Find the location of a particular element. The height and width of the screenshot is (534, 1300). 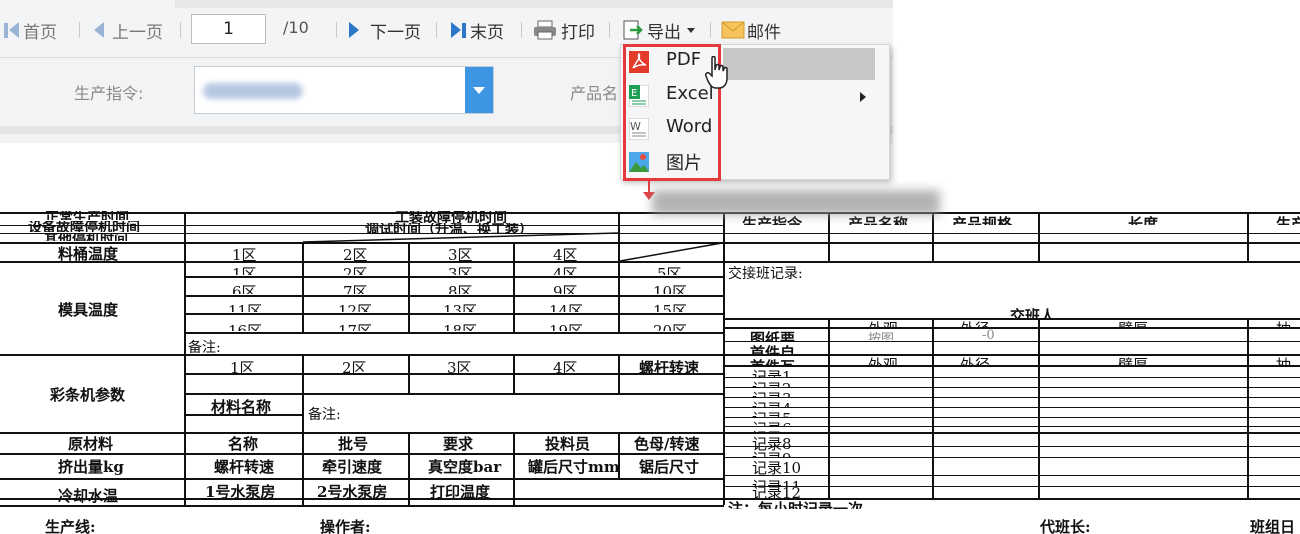

page-number-input: 1 is located at coordinates (228, 29).